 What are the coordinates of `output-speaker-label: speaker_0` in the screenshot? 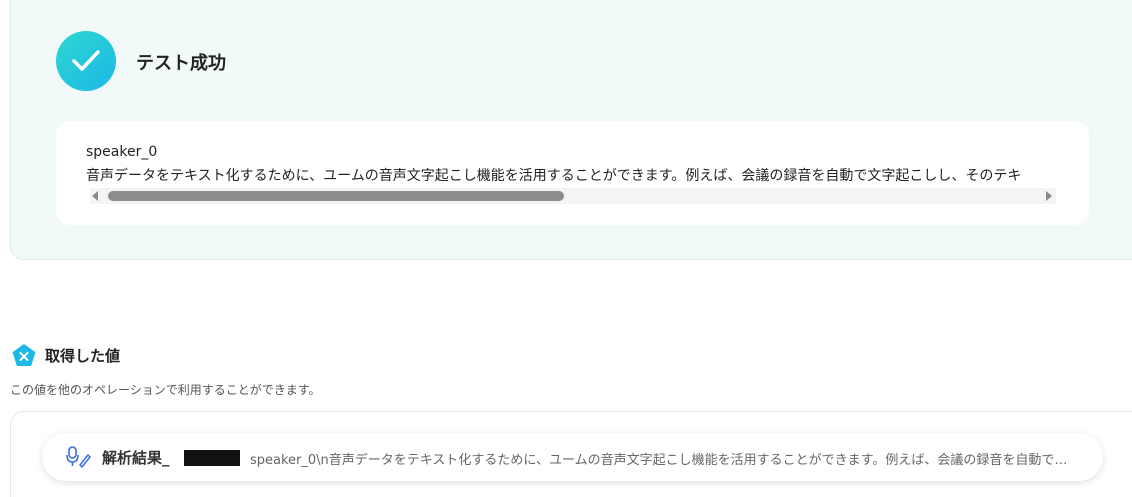 It's located at (122, 152).